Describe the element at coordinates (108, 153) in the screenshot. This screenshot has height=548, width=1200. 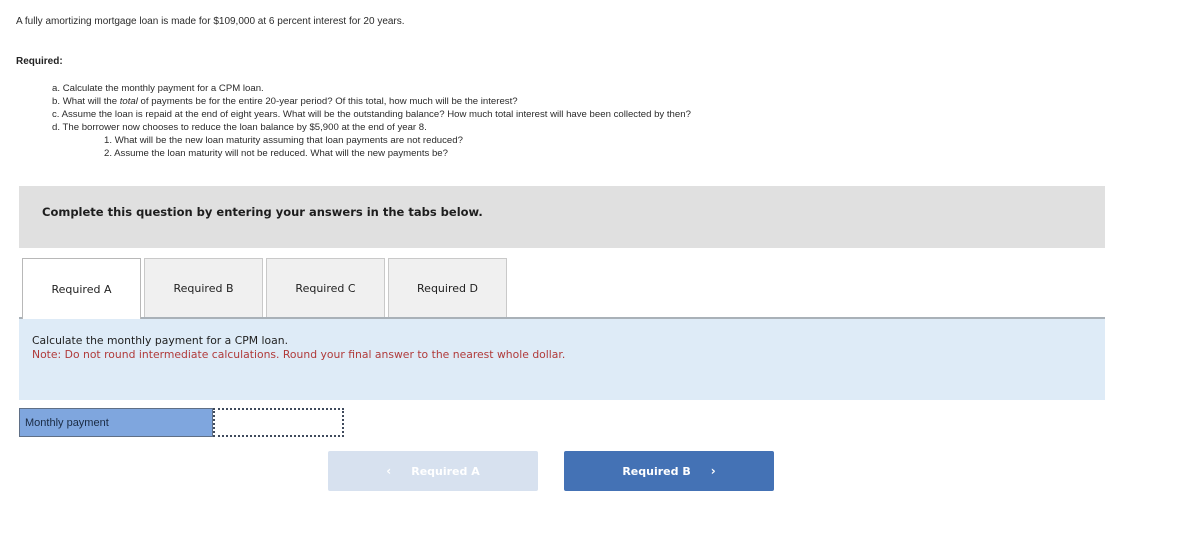
I see `requirement-prefix: 2.` at that location.